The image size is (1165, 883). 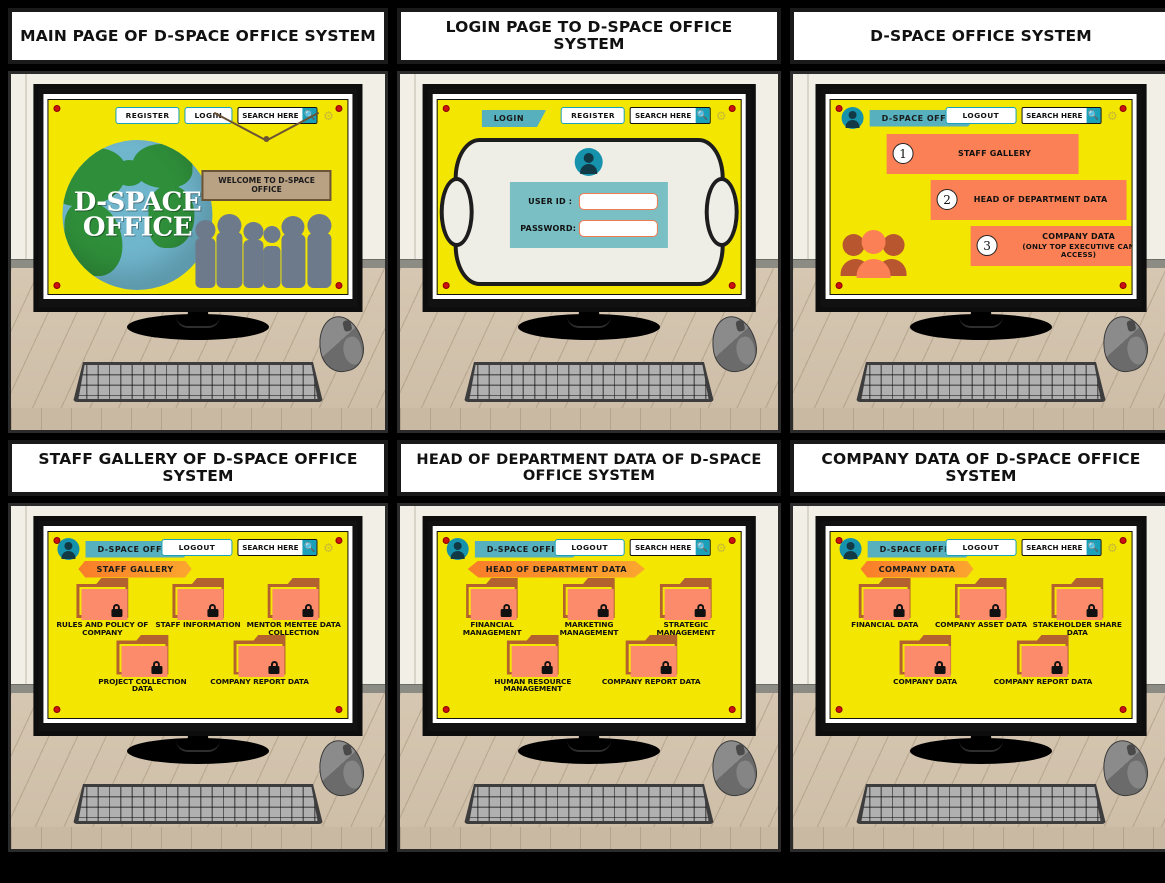 What do you see at coordinates (533, 664) in the screenshot?
I see `folder-item: HUMAN RESOURCE MANAGEMENT` at bounding box center [533, 664].